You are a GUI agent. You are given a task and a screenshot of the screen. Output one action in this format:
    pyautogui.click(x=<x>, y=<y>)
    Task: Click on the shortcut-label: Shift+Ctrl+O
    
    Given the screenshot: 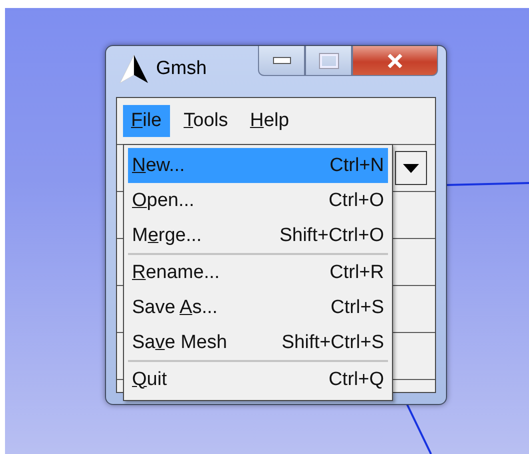 What is the action you would take?
    pyautogui.click(x=331, y=235)
    